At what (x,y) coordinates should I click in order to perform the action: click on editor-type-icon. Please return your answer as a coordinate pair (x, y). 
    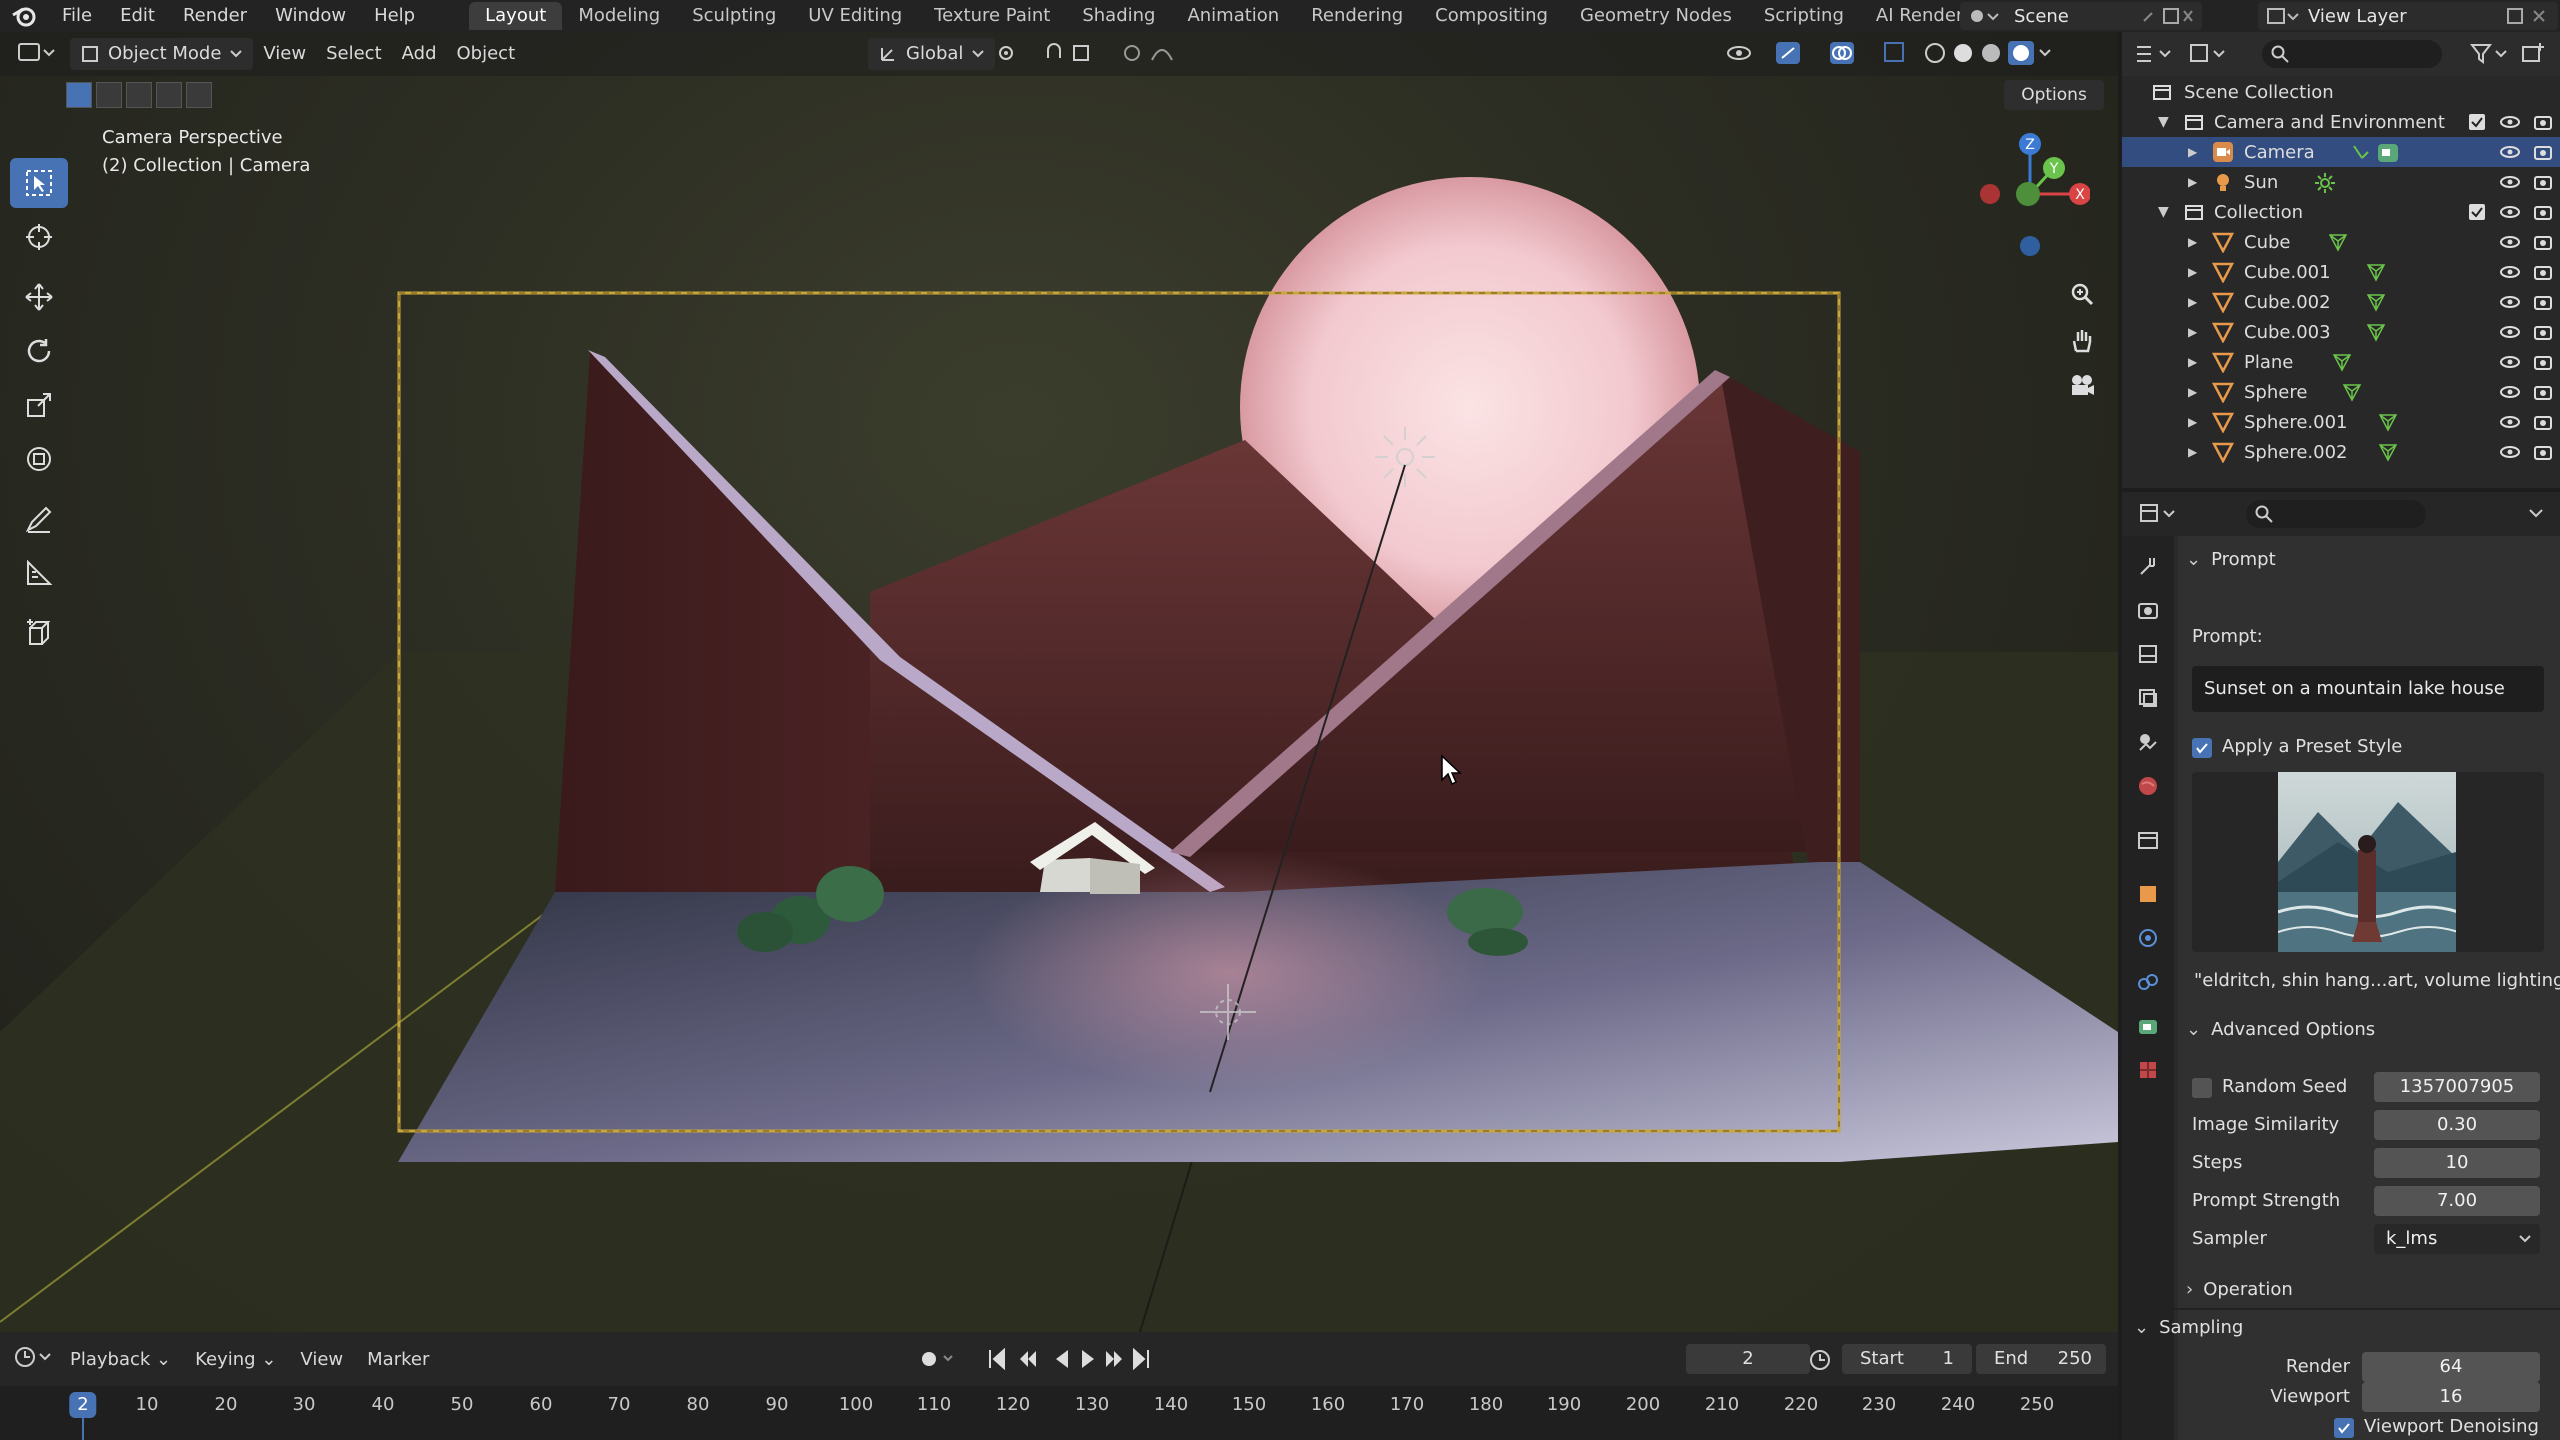
    Looking at the image, I should click on (36, 55).